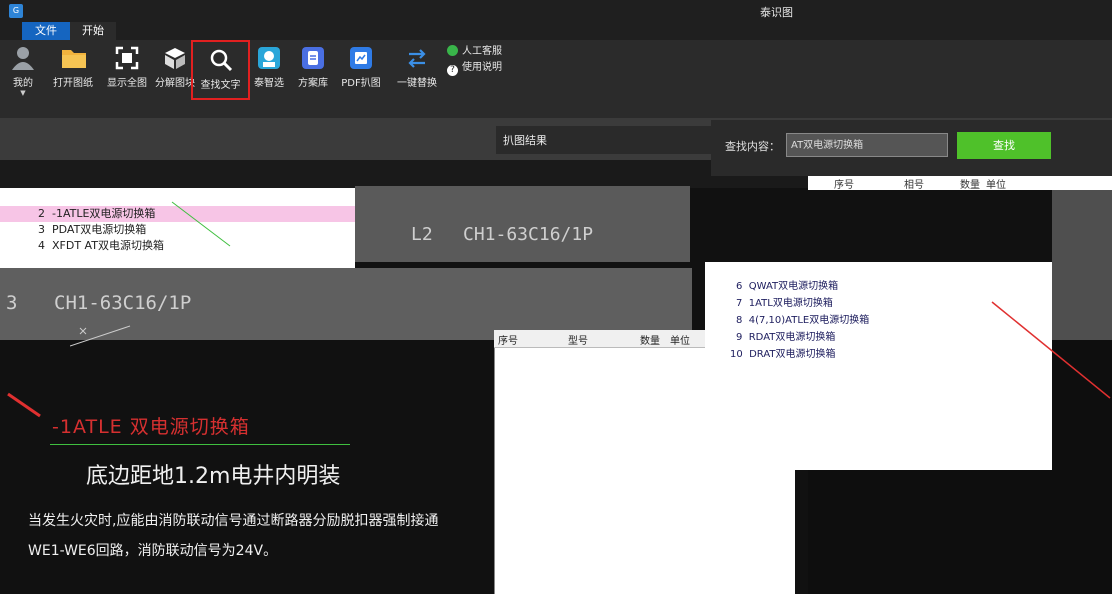  What do you see at coordinates (1051, 350) in the screenshot?
I see `annotation-arrow-right` at bounding box center [1051, 350].